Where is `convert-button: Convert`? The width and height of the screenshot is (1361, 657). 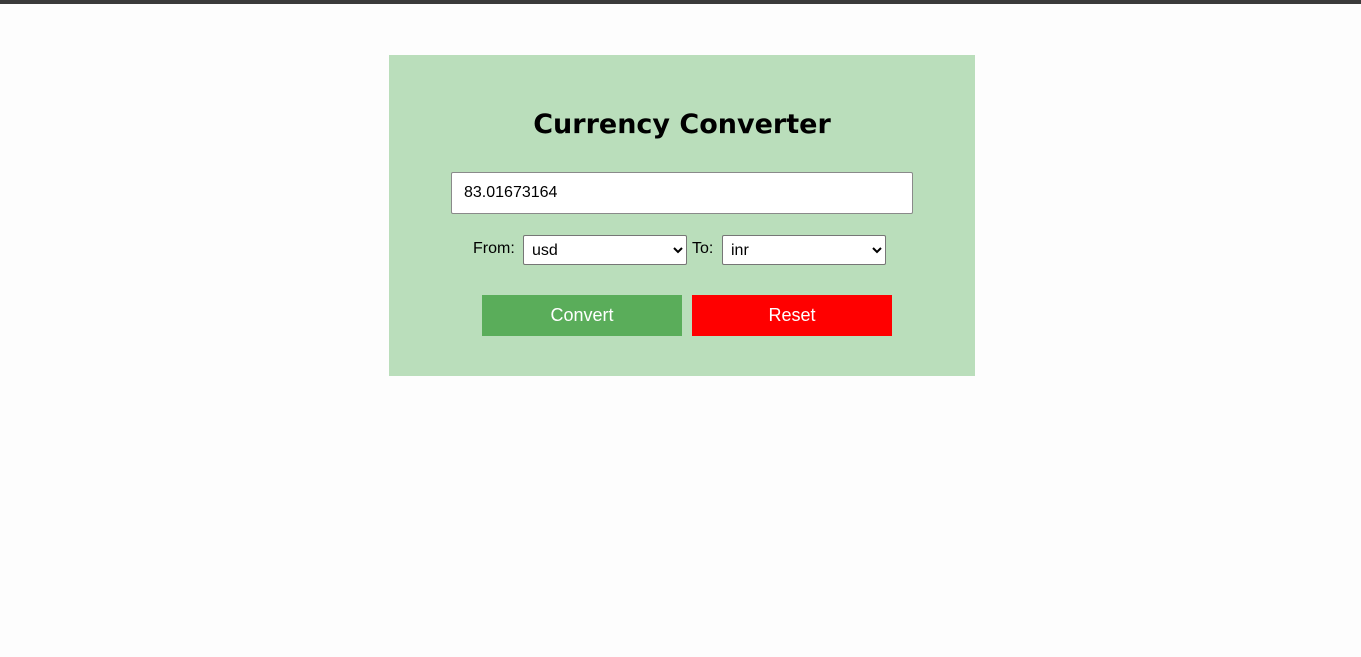
convert-button: Convert is located at coordinates (582, 315).